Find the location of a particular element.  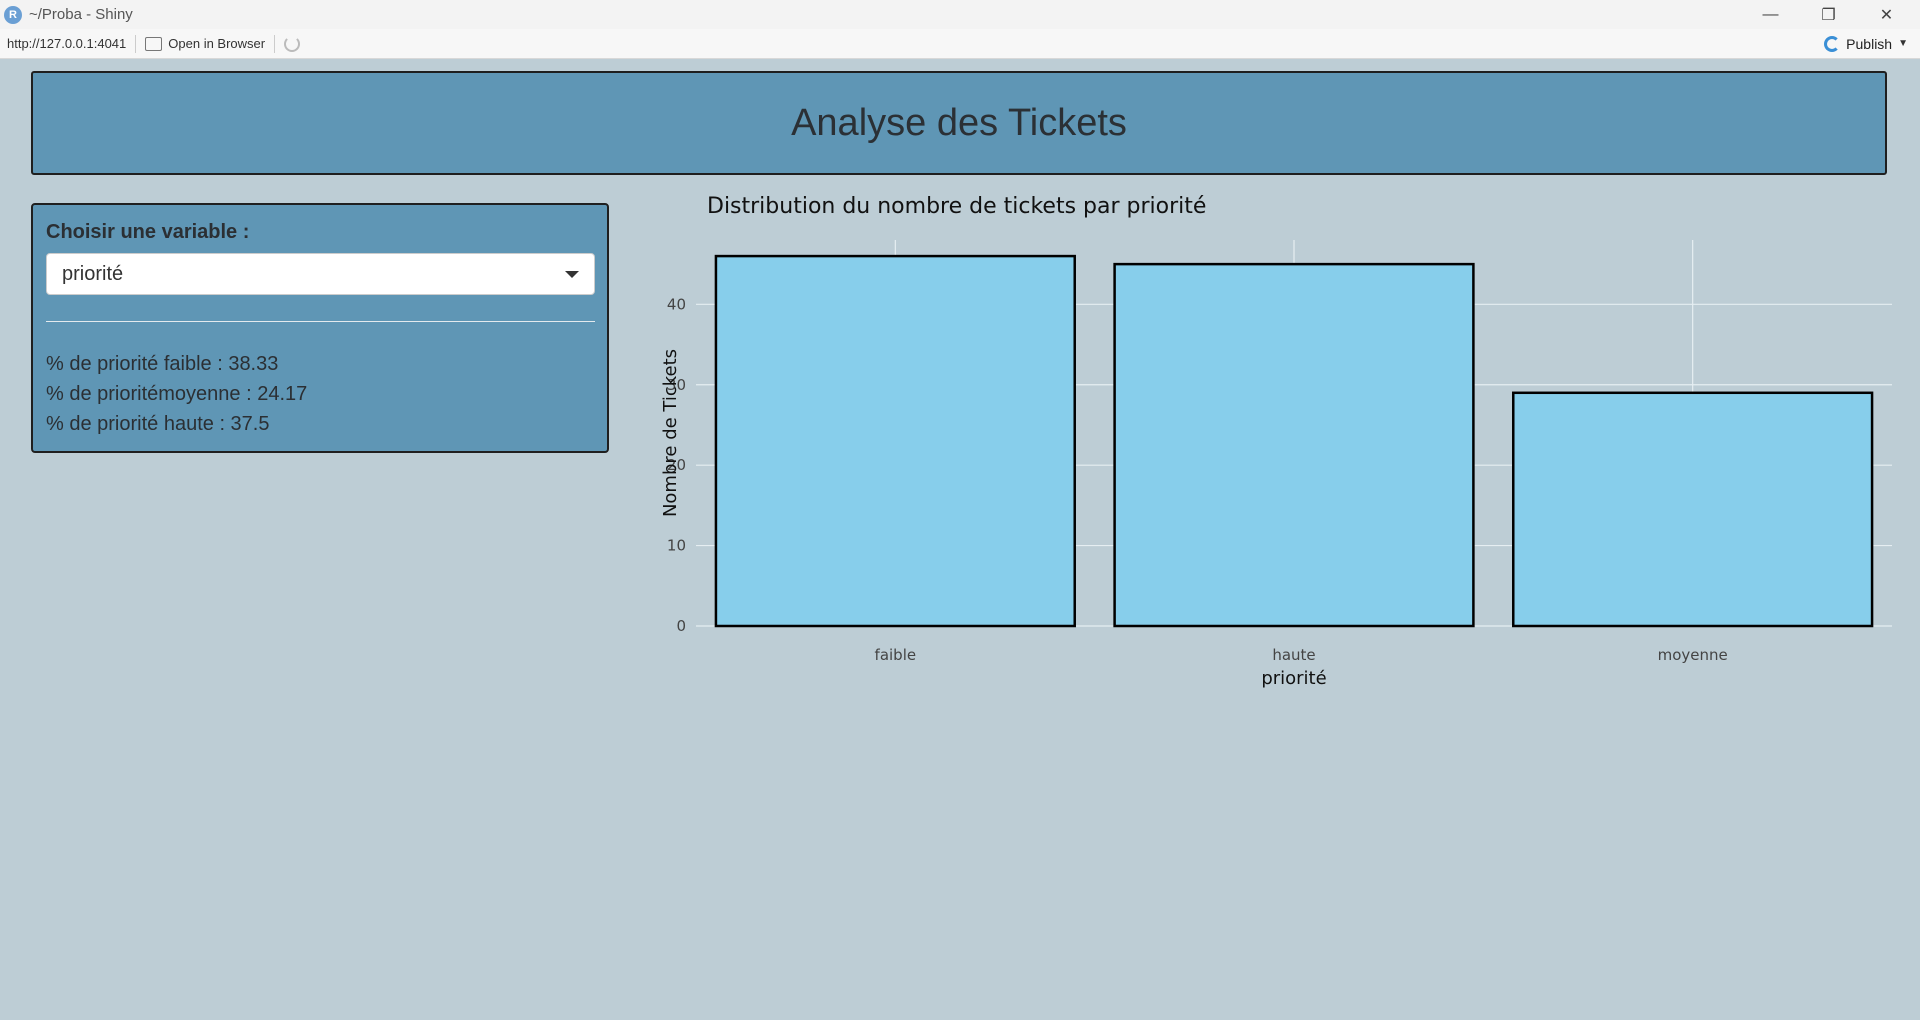

chevron-down-icon: ▼ is located at coordinates (1903, 43).